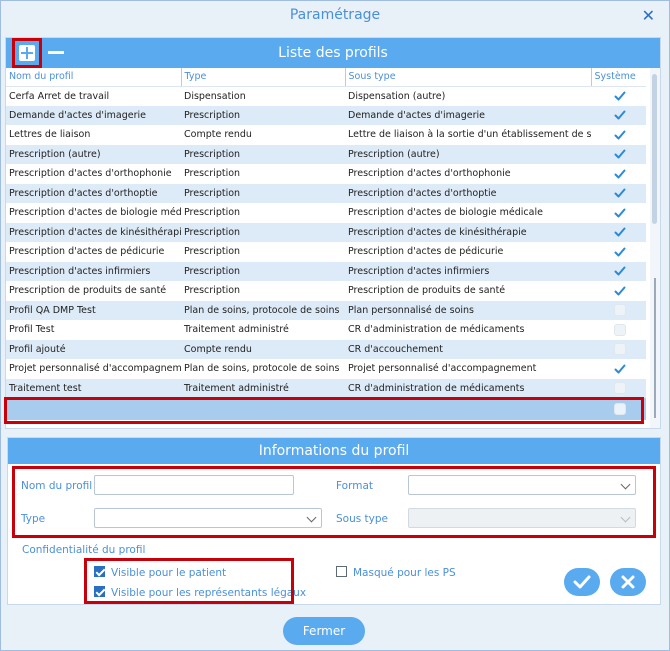 Image resolution: width=670 pixels, height=651 pixels. I want to click on cell-profile-name: Lettres de liaison, so click(93, 135).